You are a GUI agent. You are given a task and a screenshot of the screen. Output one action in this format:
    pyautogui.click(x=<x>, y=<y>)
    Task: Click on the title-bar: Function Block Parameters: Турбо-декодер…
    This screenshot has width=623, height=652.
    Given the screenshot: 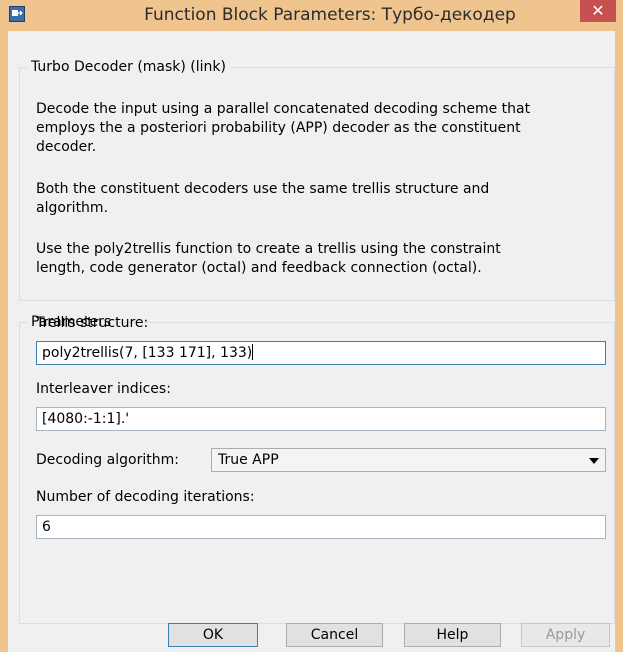 What is the action you would take?
    pyautogui.click(x=311, y=15)
    